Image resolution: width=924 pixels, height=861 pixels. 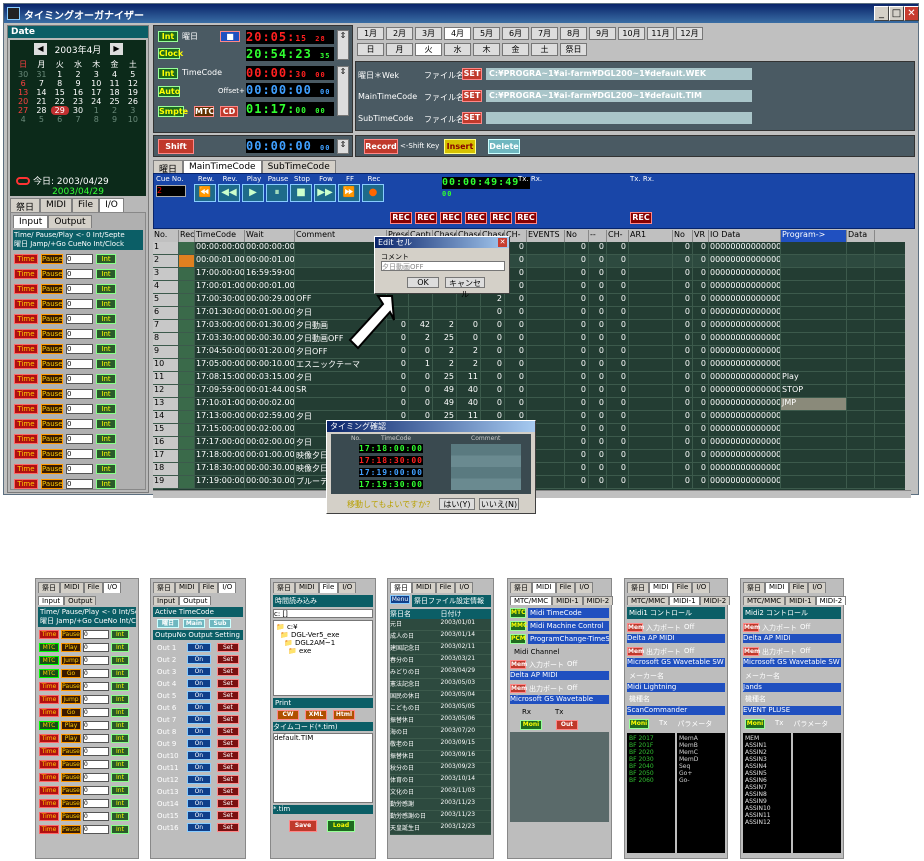 I want to click on table-cell: 17:03:00:00, so click(x=220, y=326).